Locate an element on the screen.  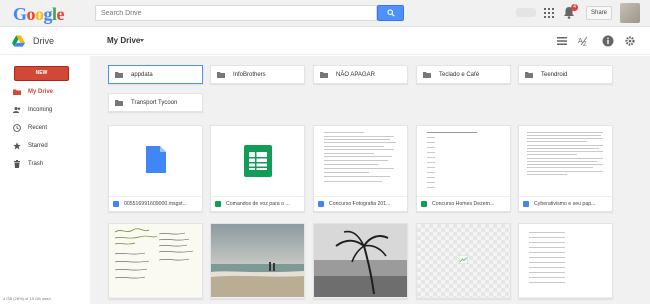
notification-badge: 4 is located at coordinates (574, 7).